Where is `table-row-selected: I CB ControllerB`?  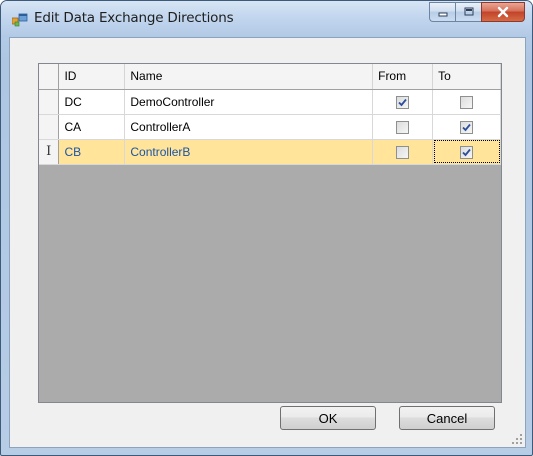
table-row-selected: I CB ControllerB is located at coordinates (270, 152).